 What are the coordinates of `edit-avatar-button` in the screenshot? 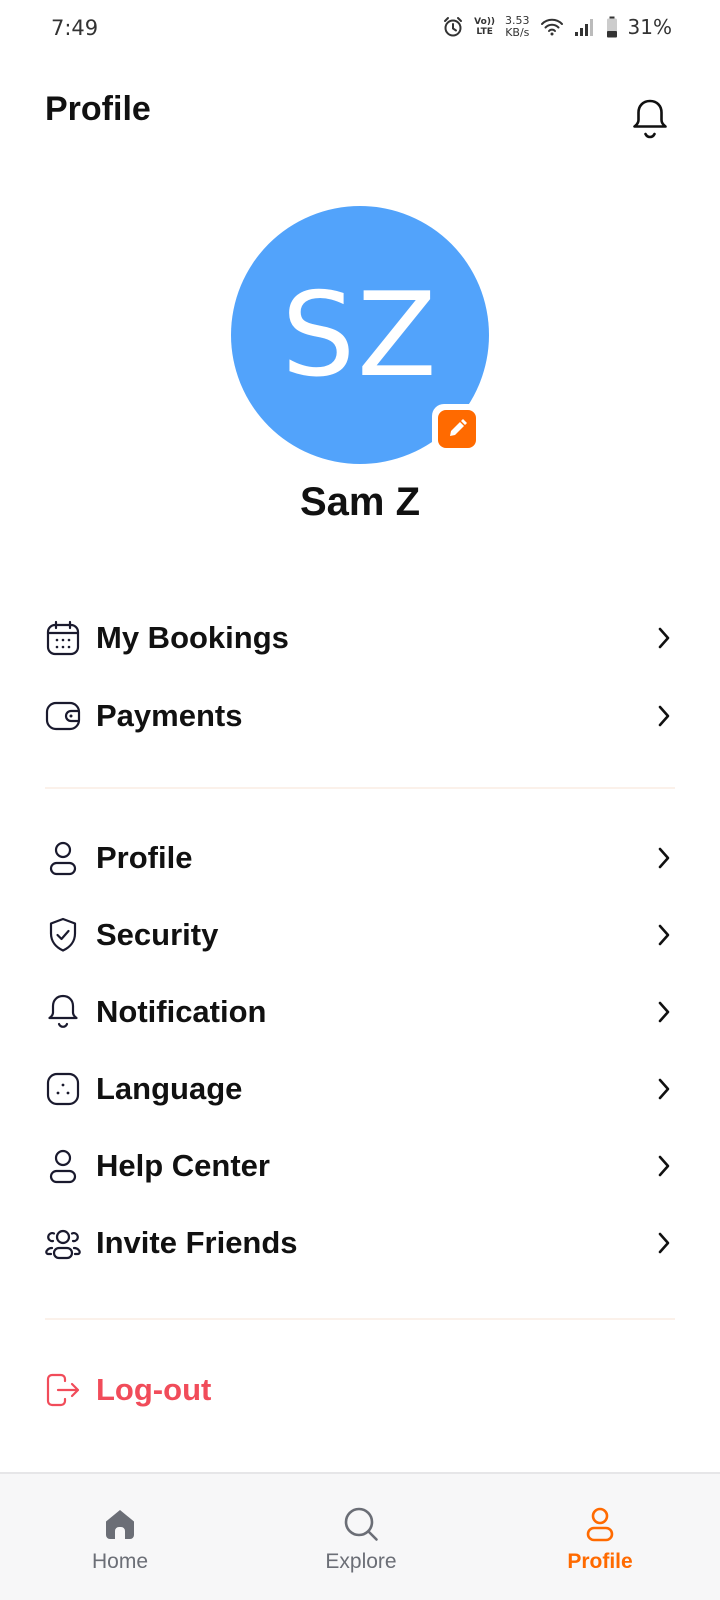 It's located at (457, 429).